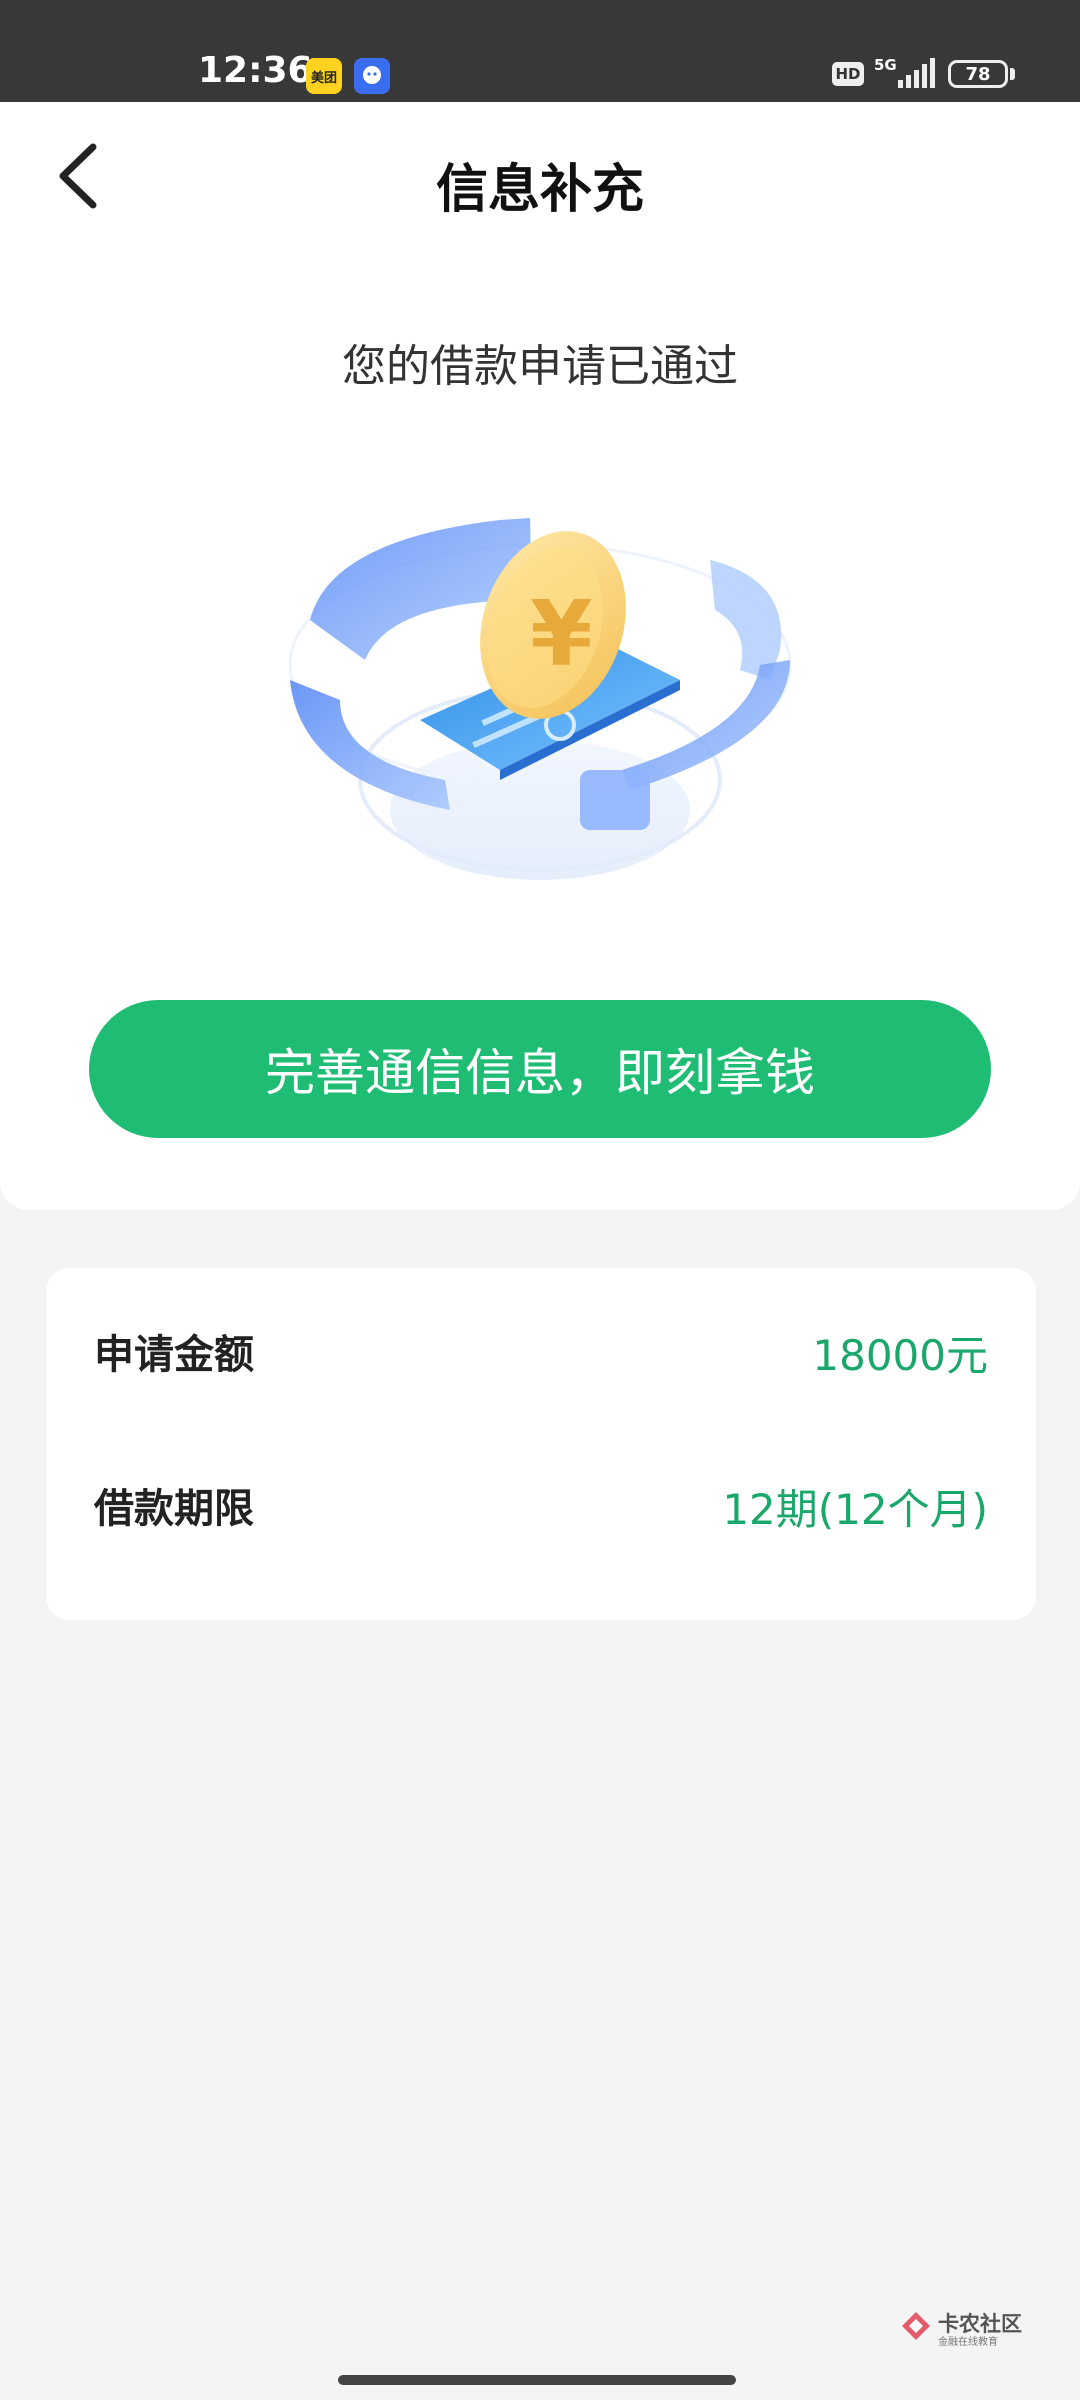 This screenshot has width=1080, height=2400. I want to click on amount-value: 18000元, so click(900, 1355).